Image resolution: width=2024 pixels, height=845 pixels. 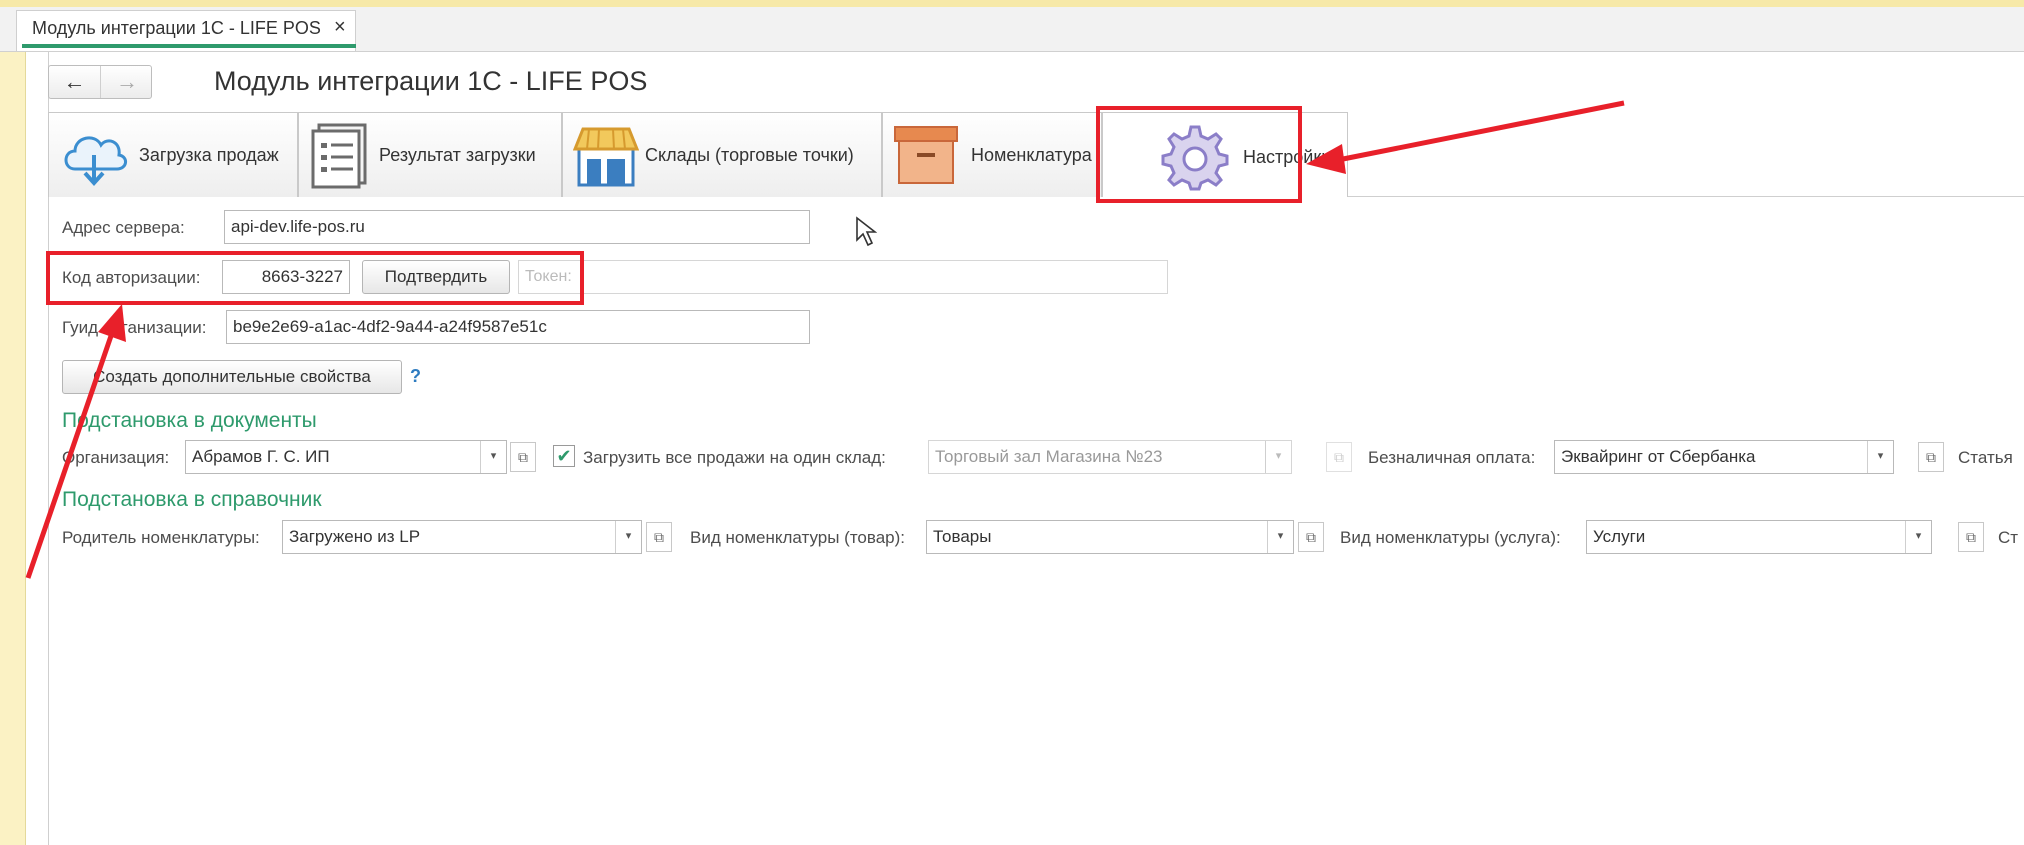 What do you see at coordinates (1481, 131) in the screenshot?
I see `arrow-to-settings-line` at bounding box center [1481, 131].